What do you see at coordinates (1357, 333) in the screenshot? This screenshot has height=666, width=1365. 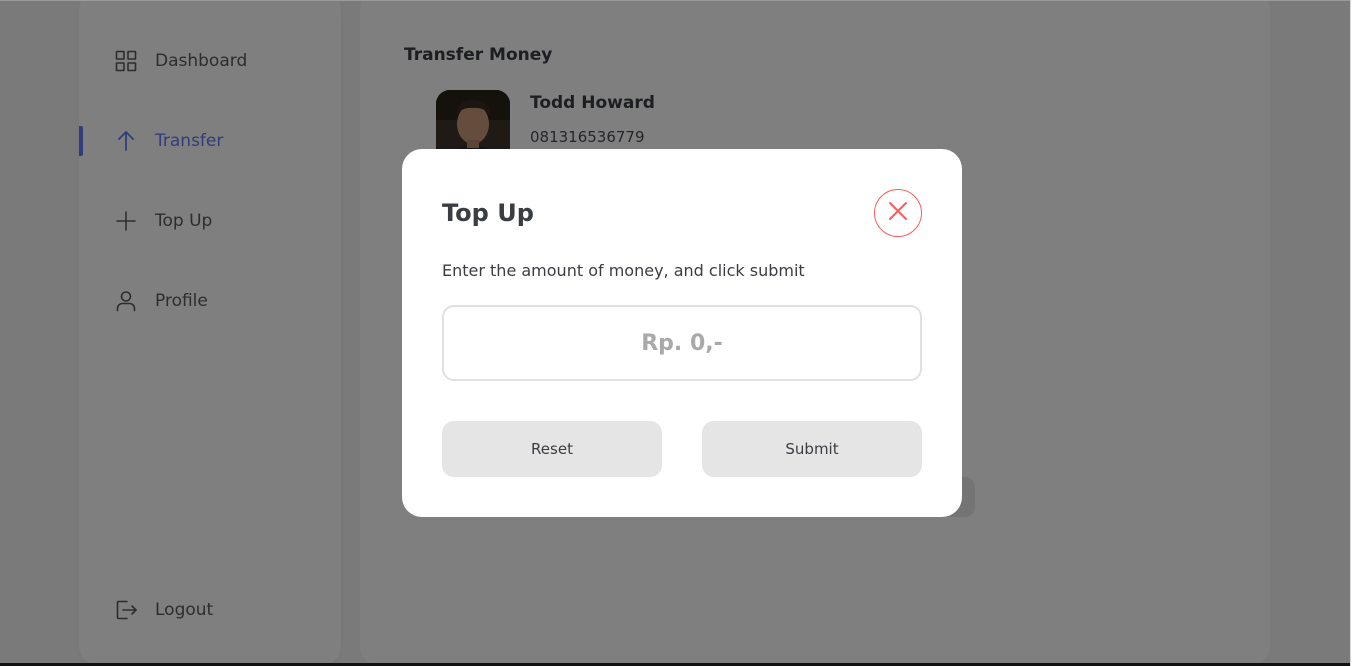 I see `scrollbar-track` at bounding box center [1357, 333].